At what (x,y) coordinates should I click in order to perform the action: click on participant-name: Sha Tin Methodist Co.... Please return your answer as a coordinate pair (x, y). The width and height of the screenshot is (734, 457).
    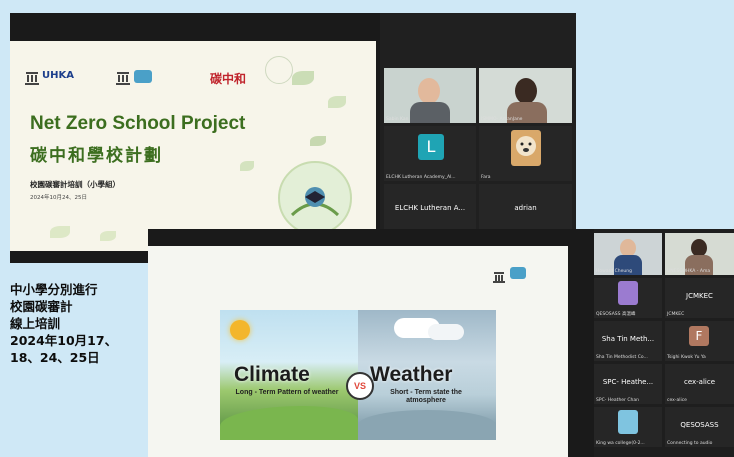
    Looking at the image, I should click on (622, 357).